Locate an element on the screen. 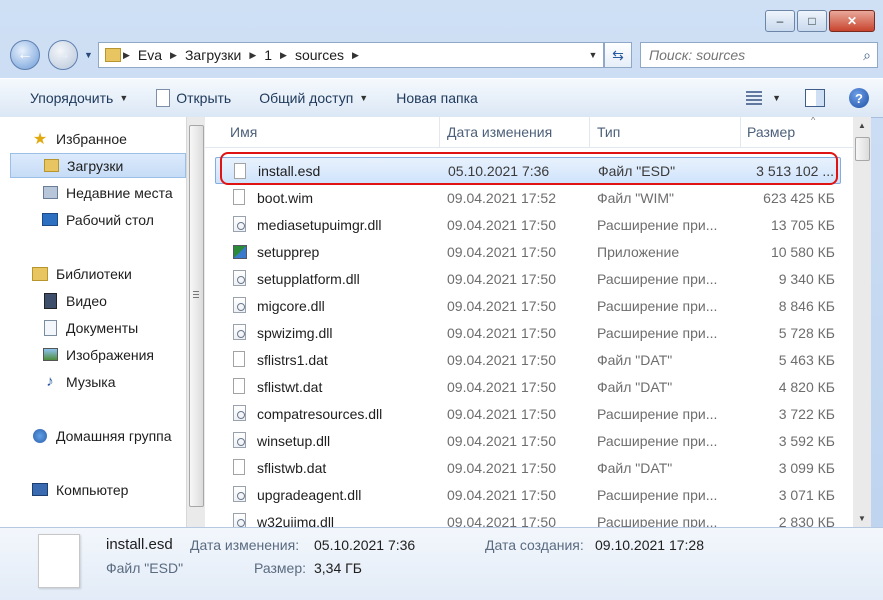 The image size is (883, 600). back-button: ← is located at coordinates (25, 55).